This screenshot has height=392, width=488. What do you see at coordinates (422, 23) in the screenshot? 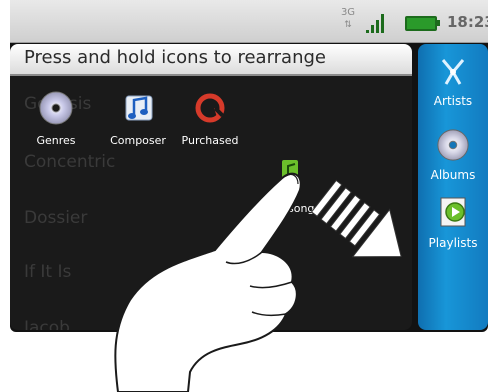
I see `battery-icon` at bounding box center [422, 23].